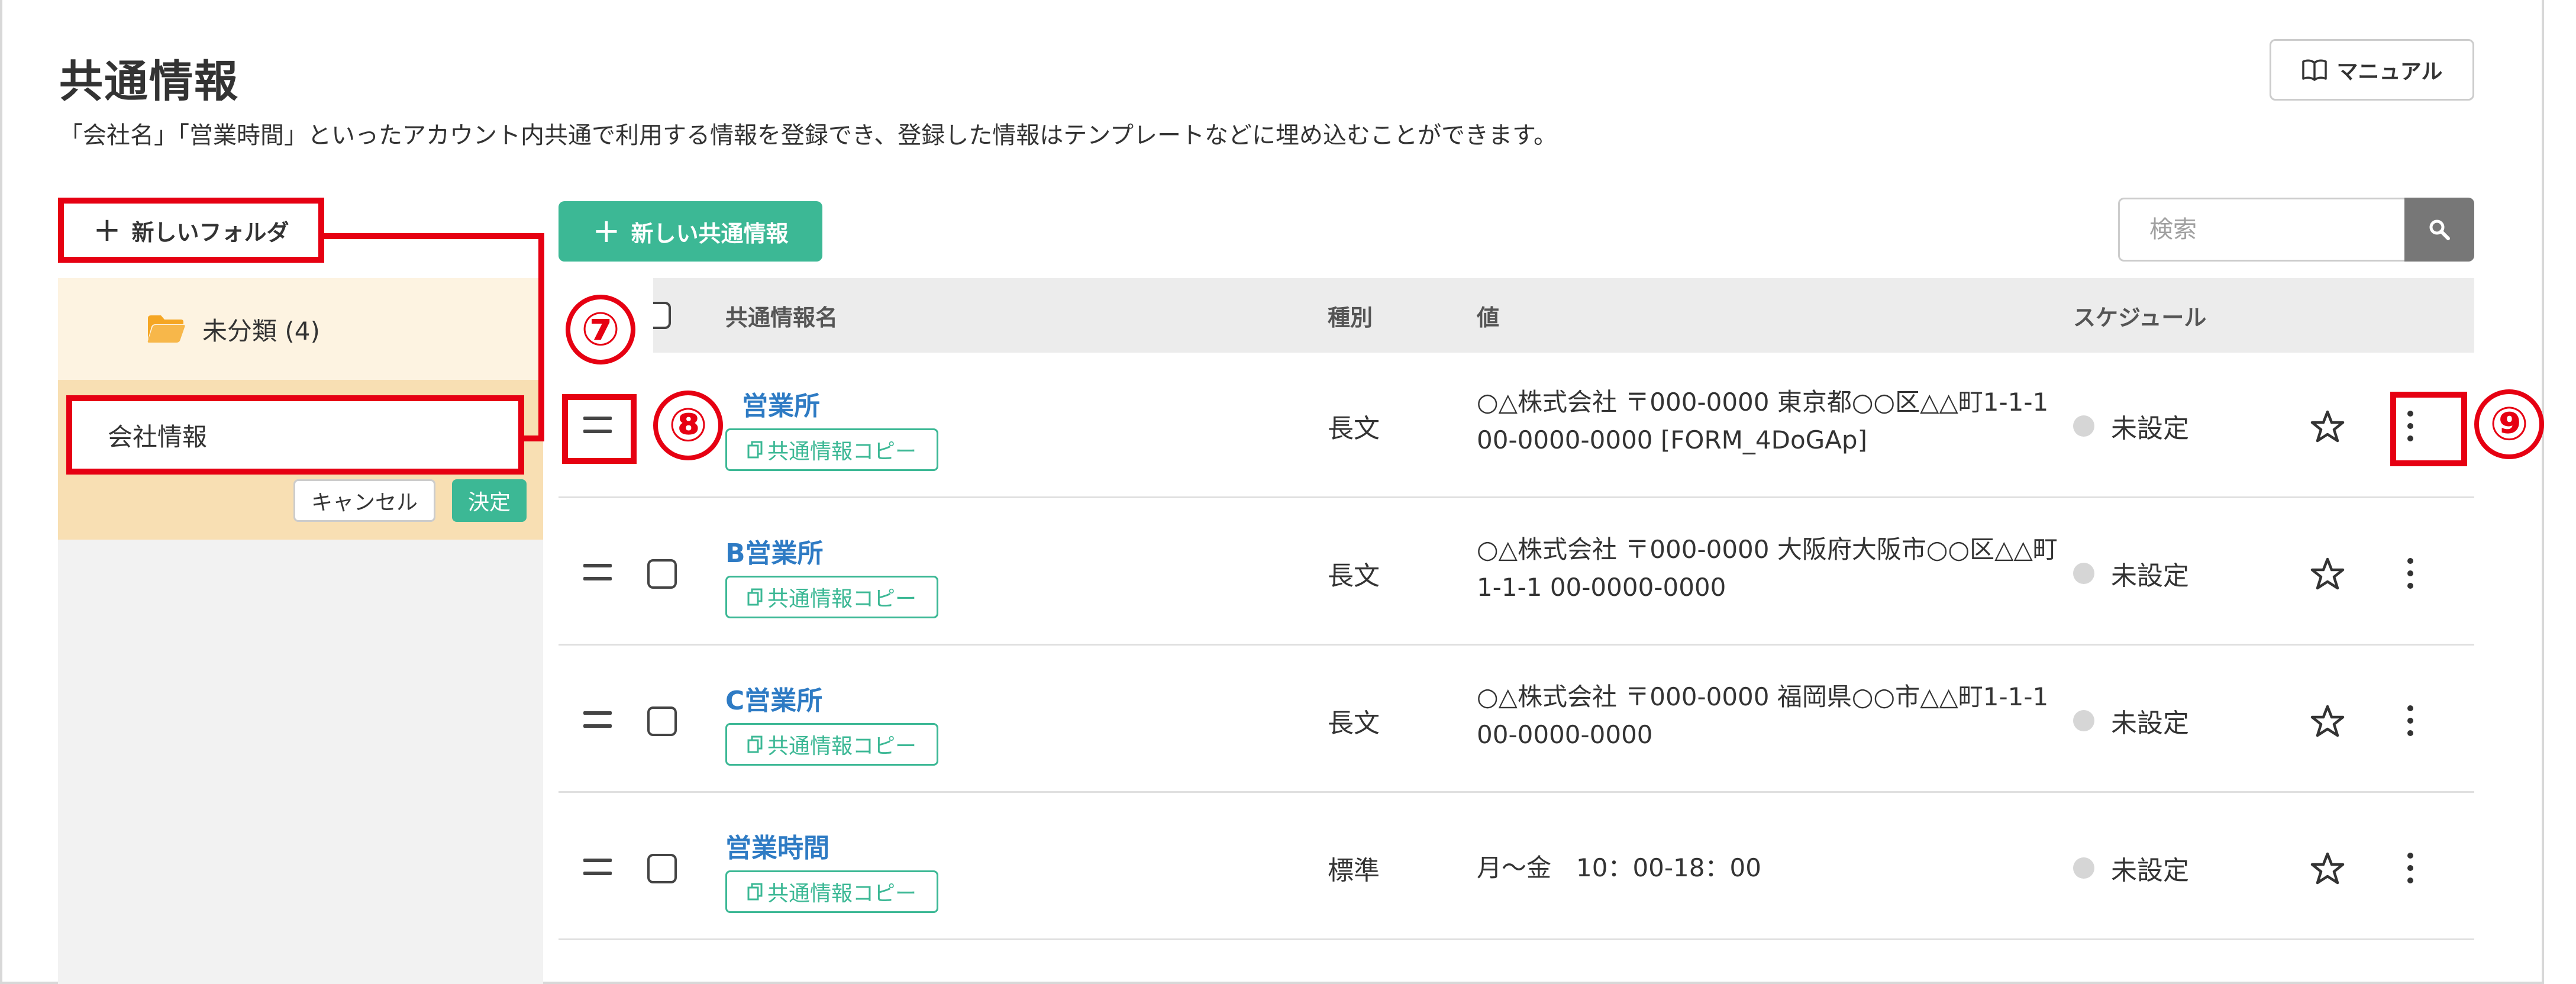 This screenshot has height=984, width=2576. I want to click on folder-sidebar: 未分類 (4) 会社情報 キャンセル 決定, so click(300, 631).